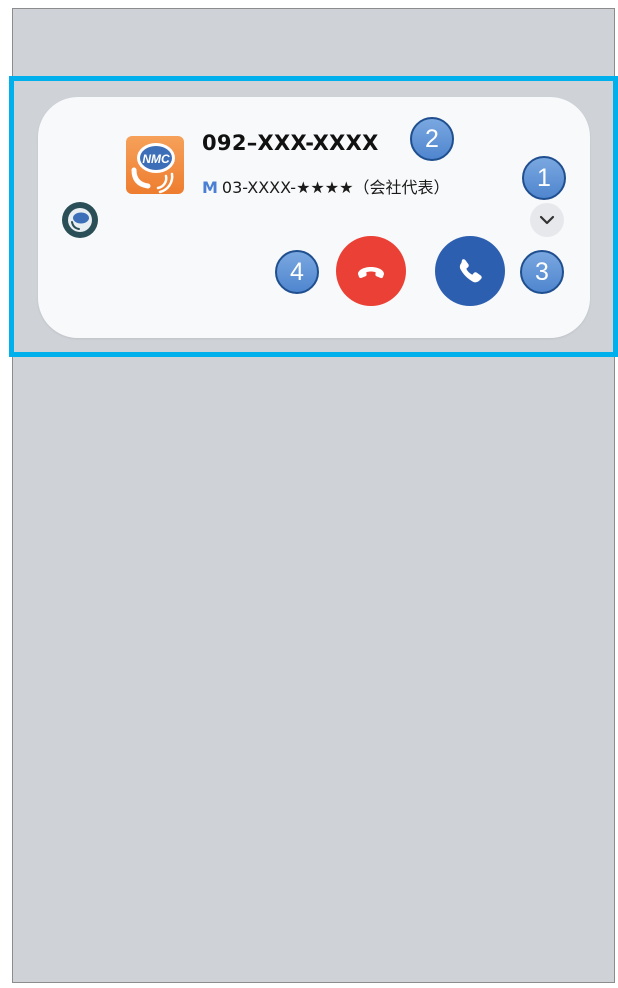 The image size is (618, 988). Describe the element at coordinates (297, 272) in the screenshot. I see `callout-4: 4` at that location.